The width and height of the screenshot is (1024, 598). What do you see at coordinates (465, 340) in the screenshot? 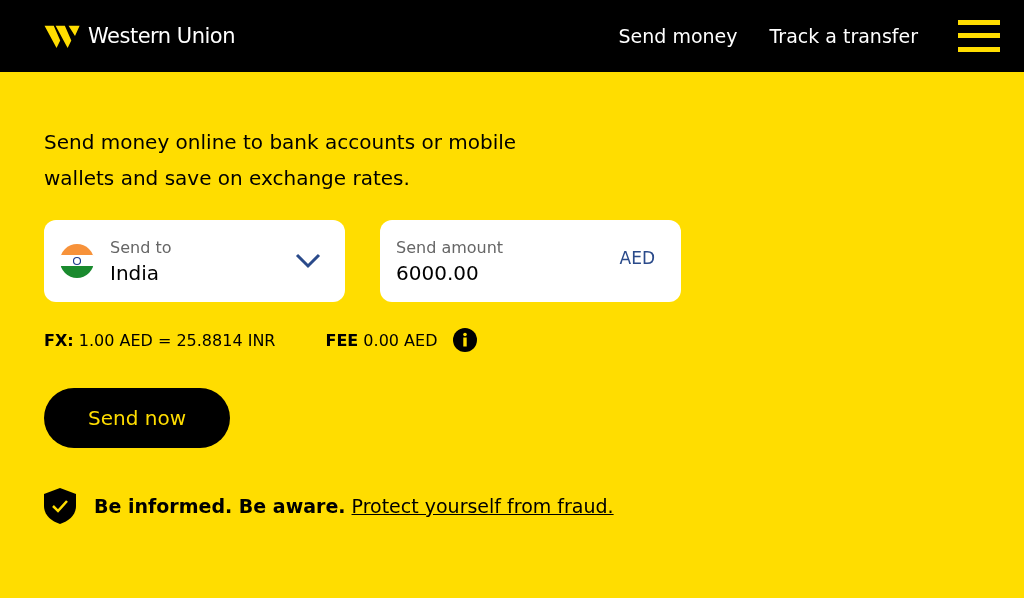
I see `info-icon` at bounding box center [465, 340].